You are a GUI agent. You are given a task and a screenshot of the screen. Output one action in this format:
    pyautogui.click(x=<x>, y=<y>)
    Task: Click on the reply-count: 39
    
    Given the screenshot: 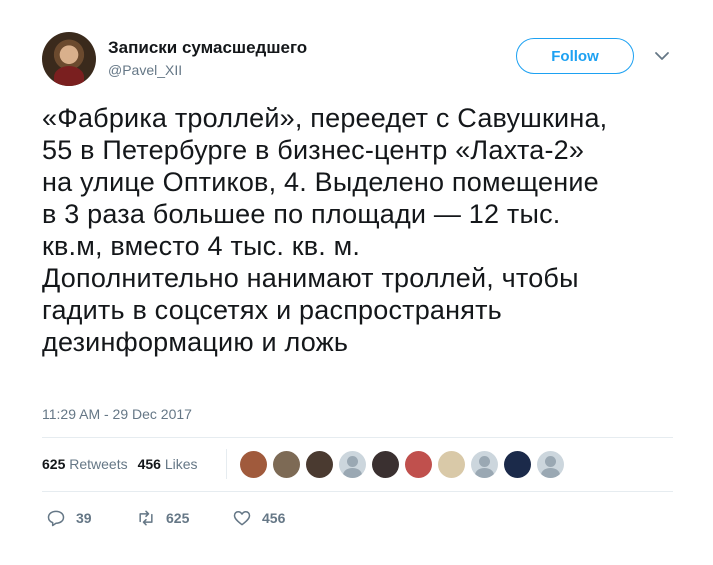 What is the action you would take?
    pyautogui.click(x=84, y=518)
    